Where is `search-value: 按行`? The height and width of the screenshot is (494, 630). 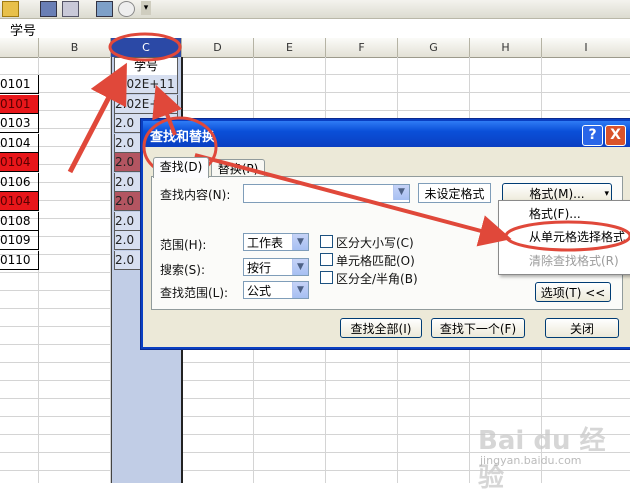 search-value: 按行 is located at coordinates (259, 268).